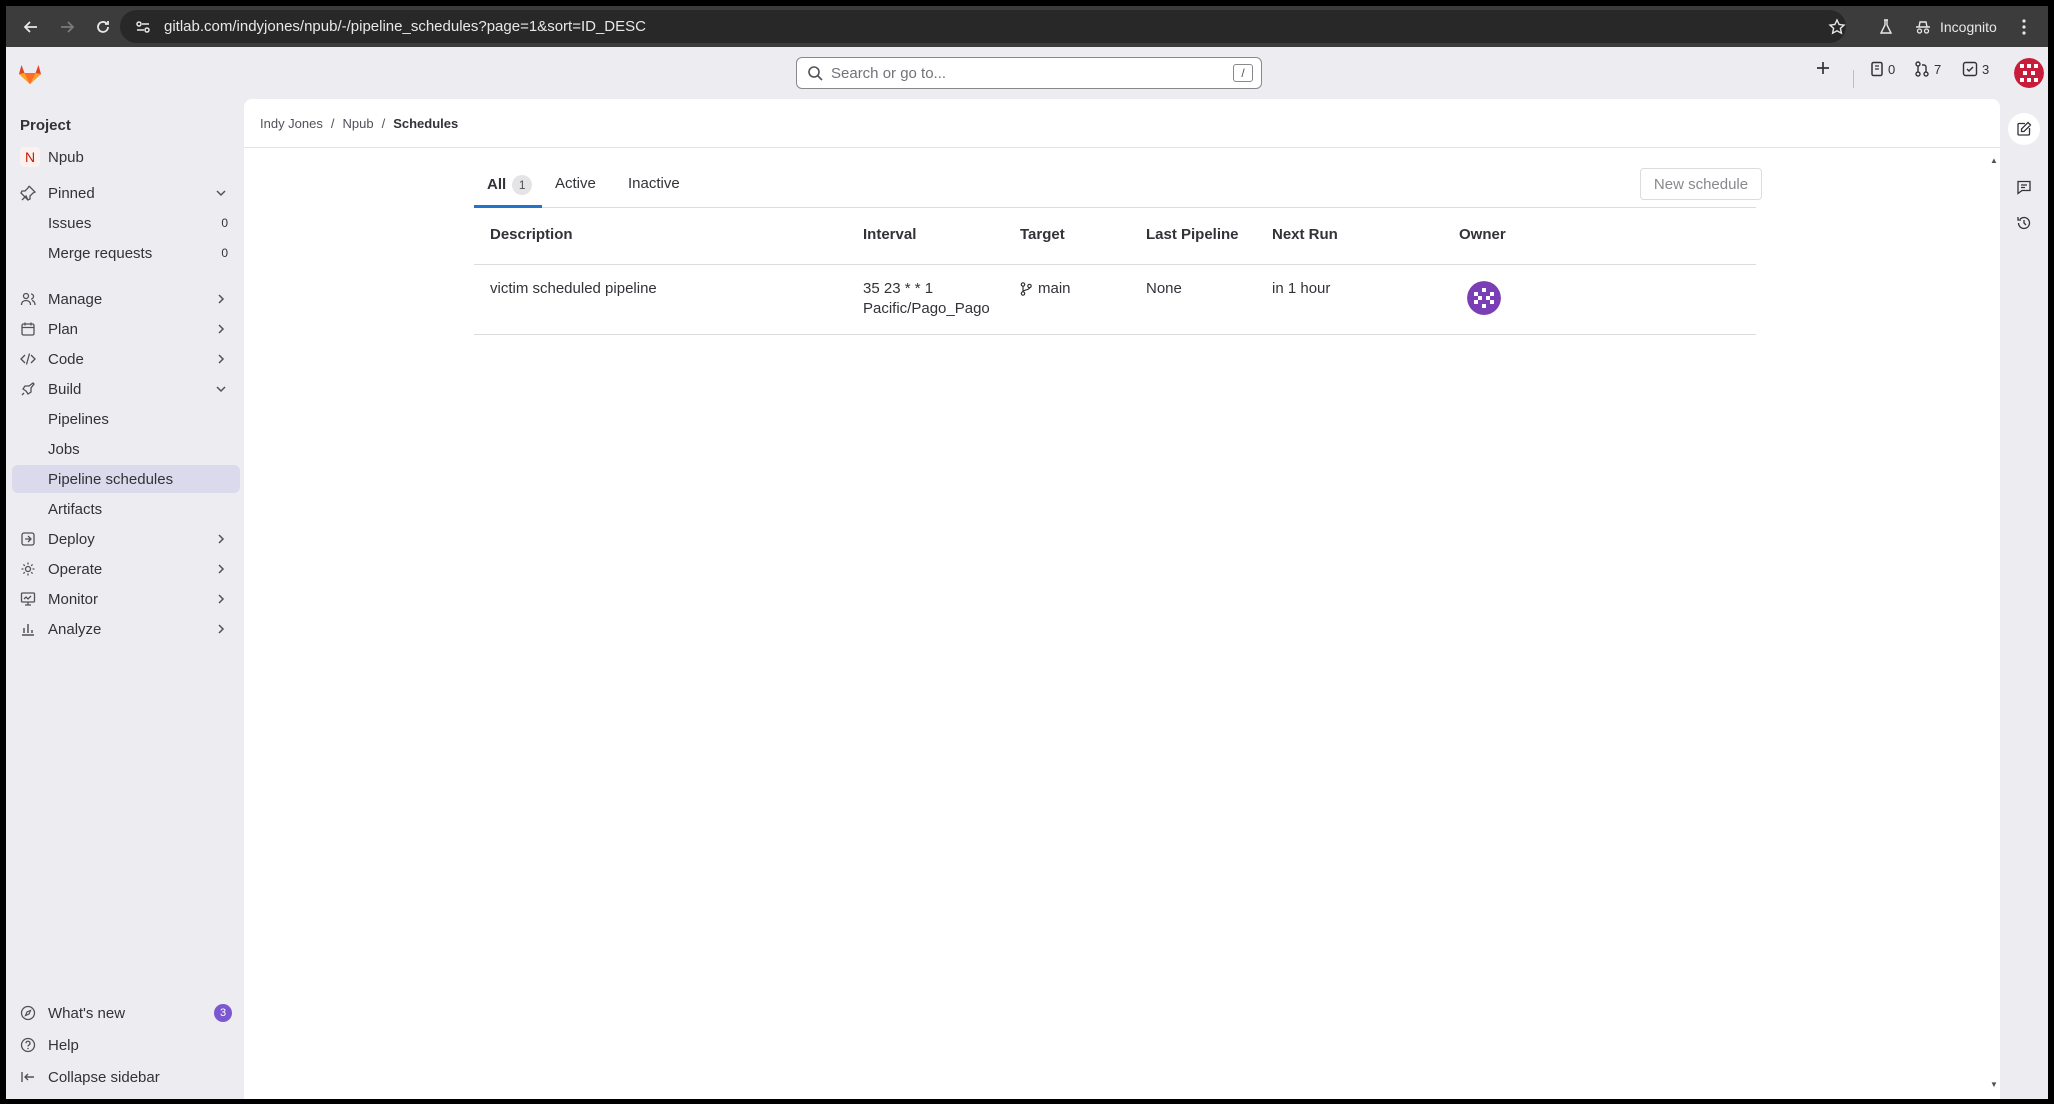 The image size is (2054, 1104). Describe the element at coordinates (63, 329) in the screenshot. I see `sidebar-item-label: Plan` at that location.